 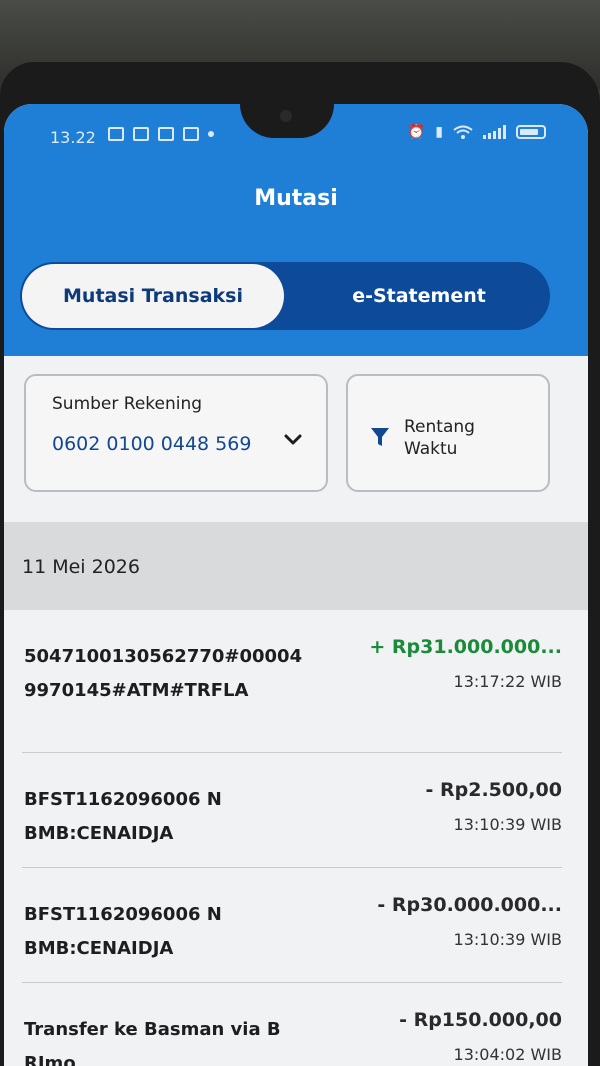 I want to click on notification-icons, so click(x=161, y=134).